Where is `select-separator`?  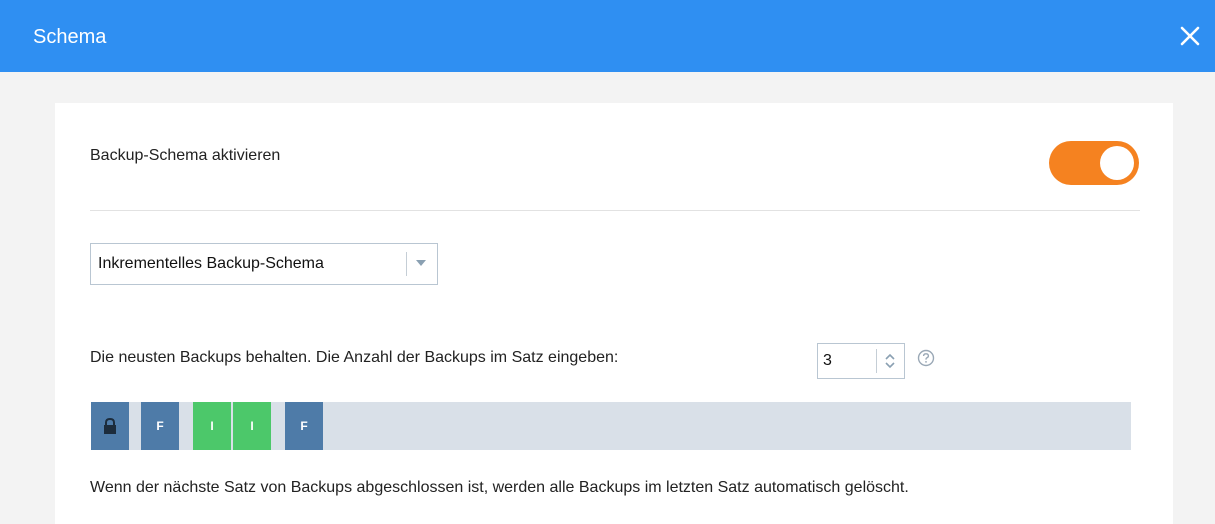
select-separator is located at coordinates (406, 264).